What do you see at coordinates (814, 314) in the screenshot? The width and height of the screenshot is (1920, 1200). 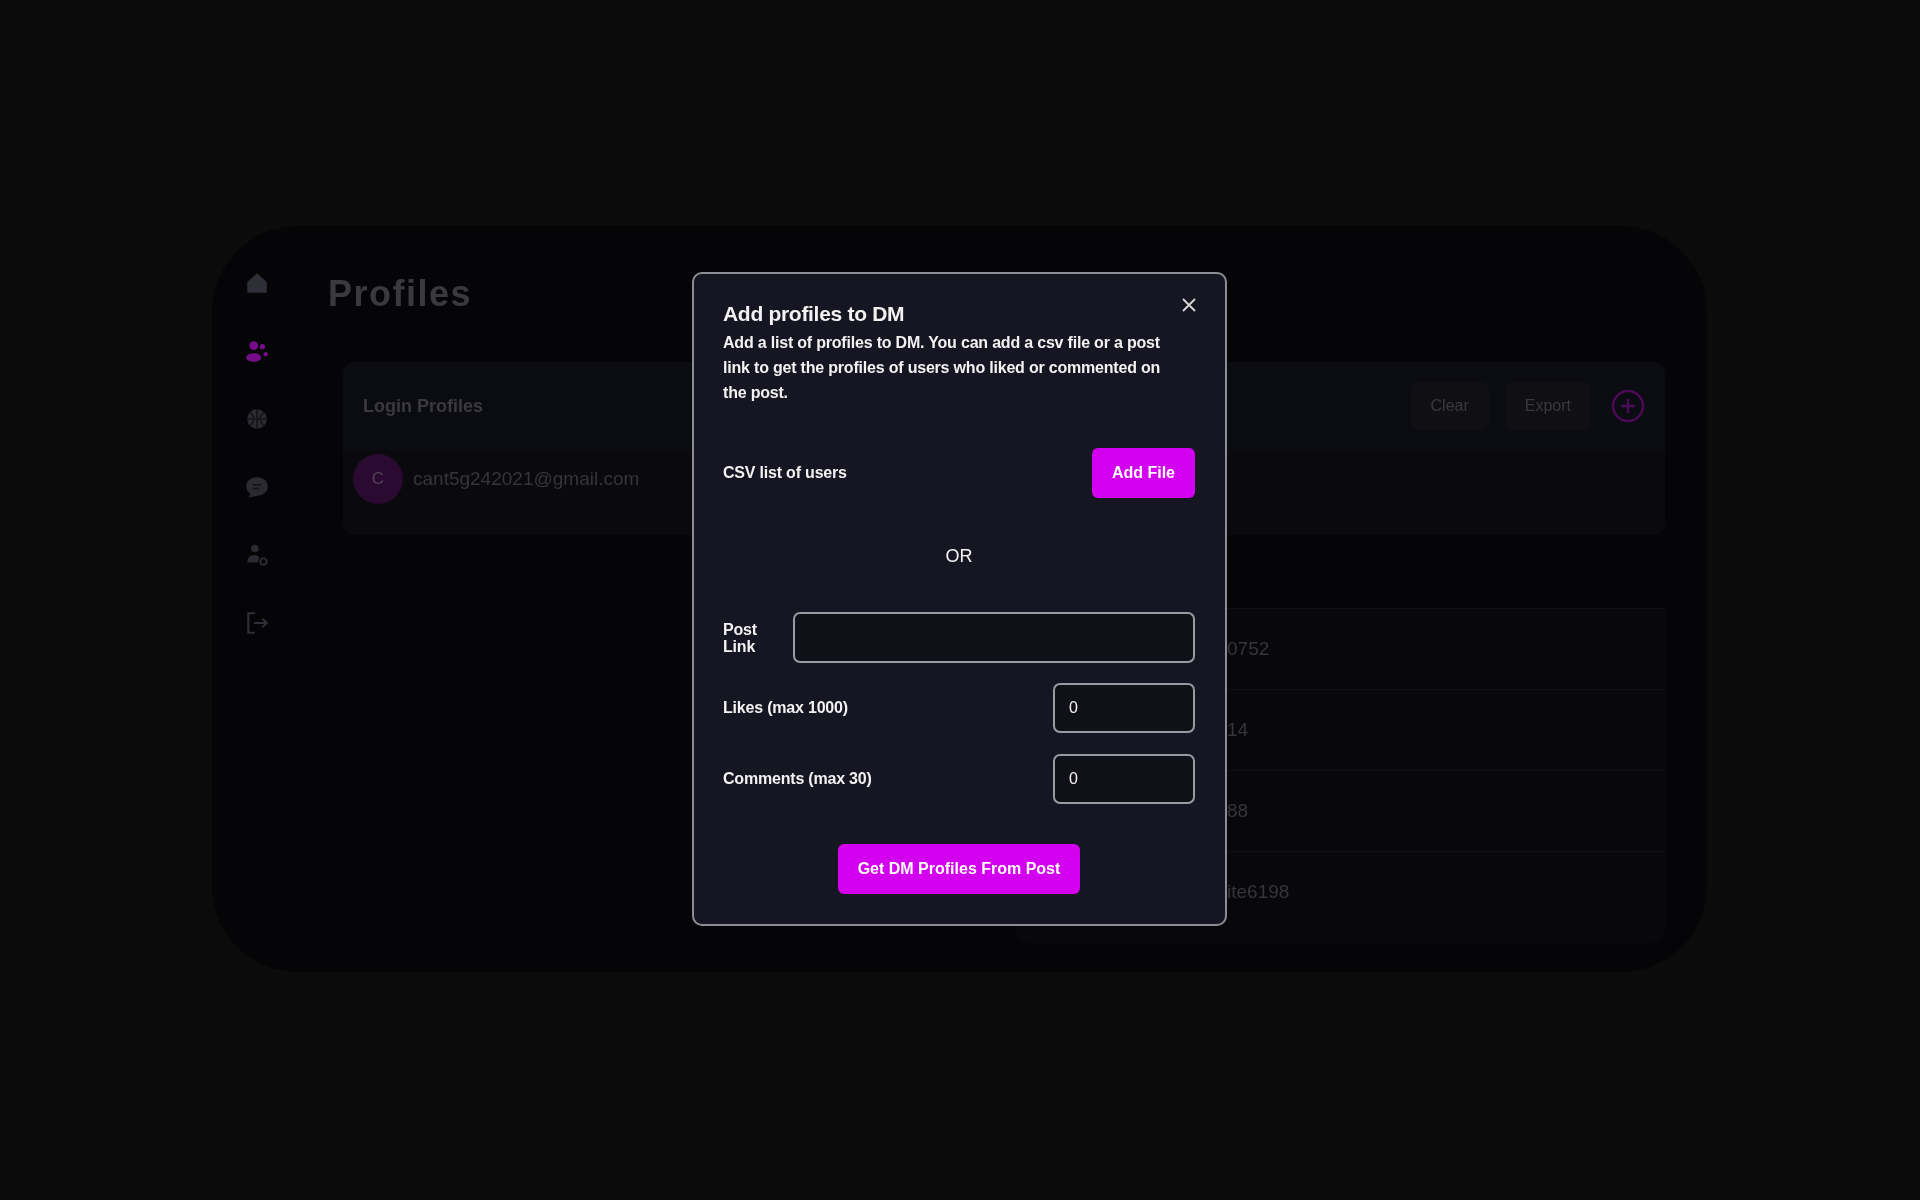 I see `dialog-title: Add profiles to DM` at bounding box center [814, 314].